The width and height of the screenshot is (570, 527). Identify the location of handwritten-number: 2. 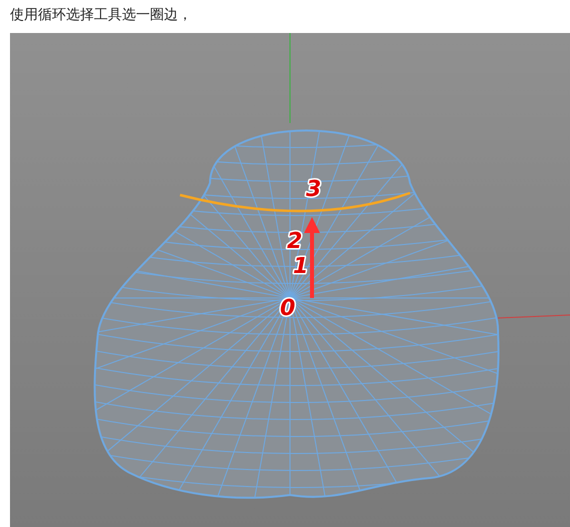
(294, 241).